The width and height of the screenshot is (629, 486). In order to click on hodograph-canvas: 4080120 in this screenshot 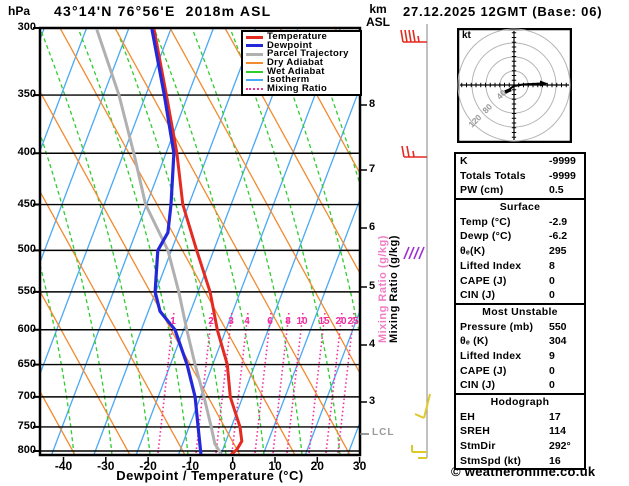, I will do `click(514, 85)`.